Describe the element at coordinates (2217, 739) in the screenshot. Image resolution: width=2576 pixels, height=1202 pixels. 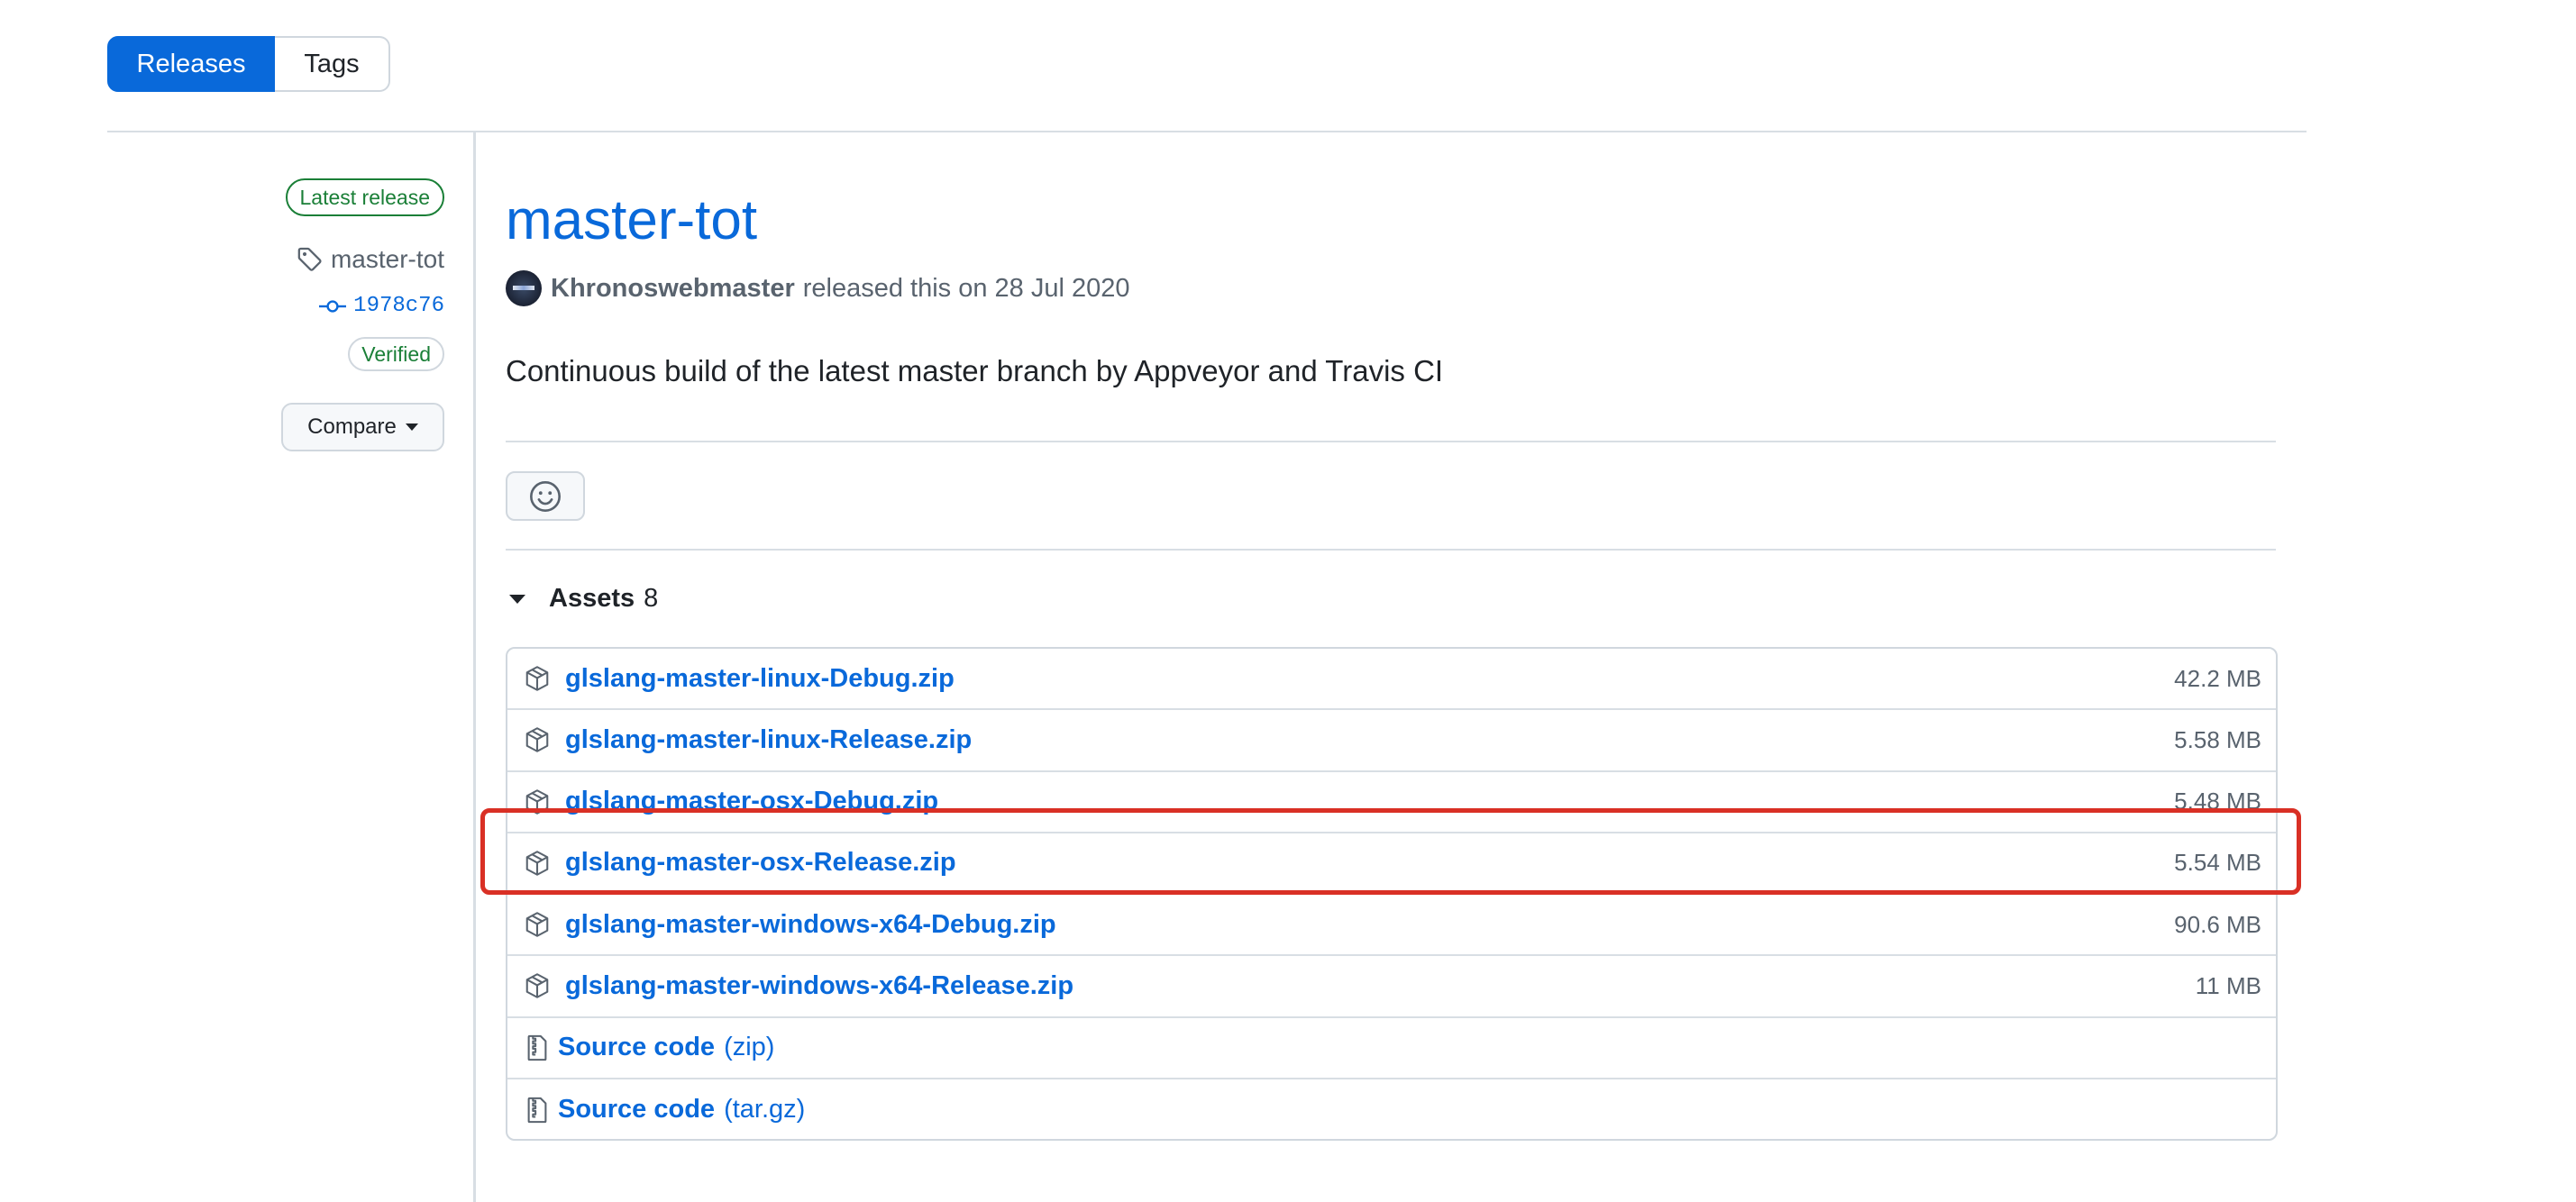
I see `asset-size: 5.58 MB` at that location.